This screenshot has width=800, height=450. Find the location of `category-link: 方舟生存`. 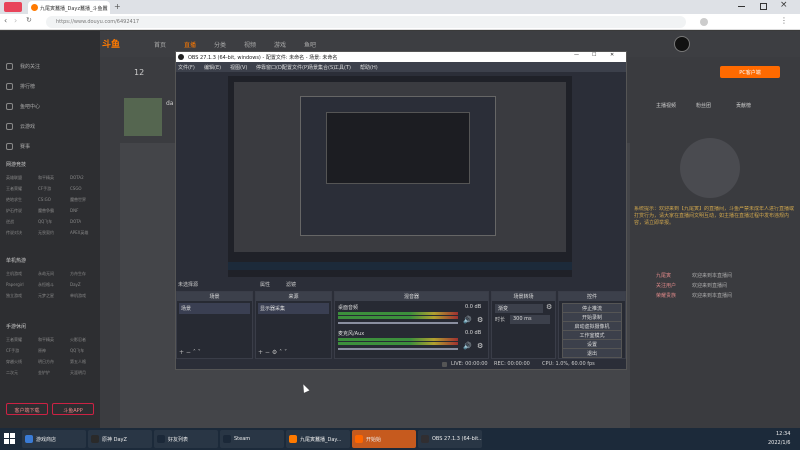

category-link: 方舟生存 is located at coordinates (85, 274).